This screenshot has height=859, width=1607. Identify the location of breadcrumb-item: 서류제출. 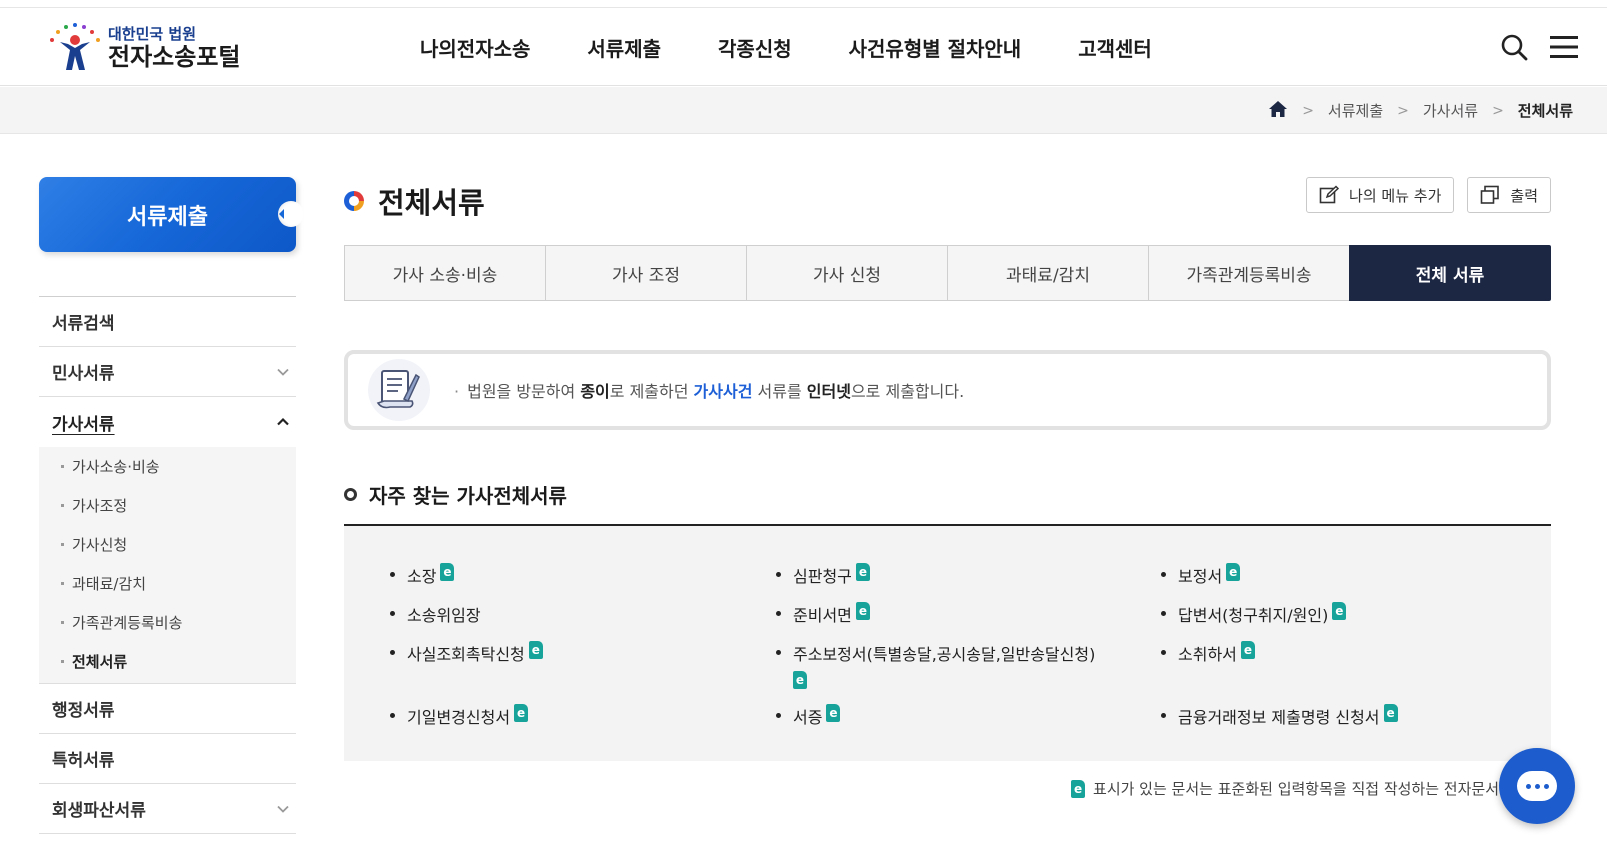
(1355, 110).